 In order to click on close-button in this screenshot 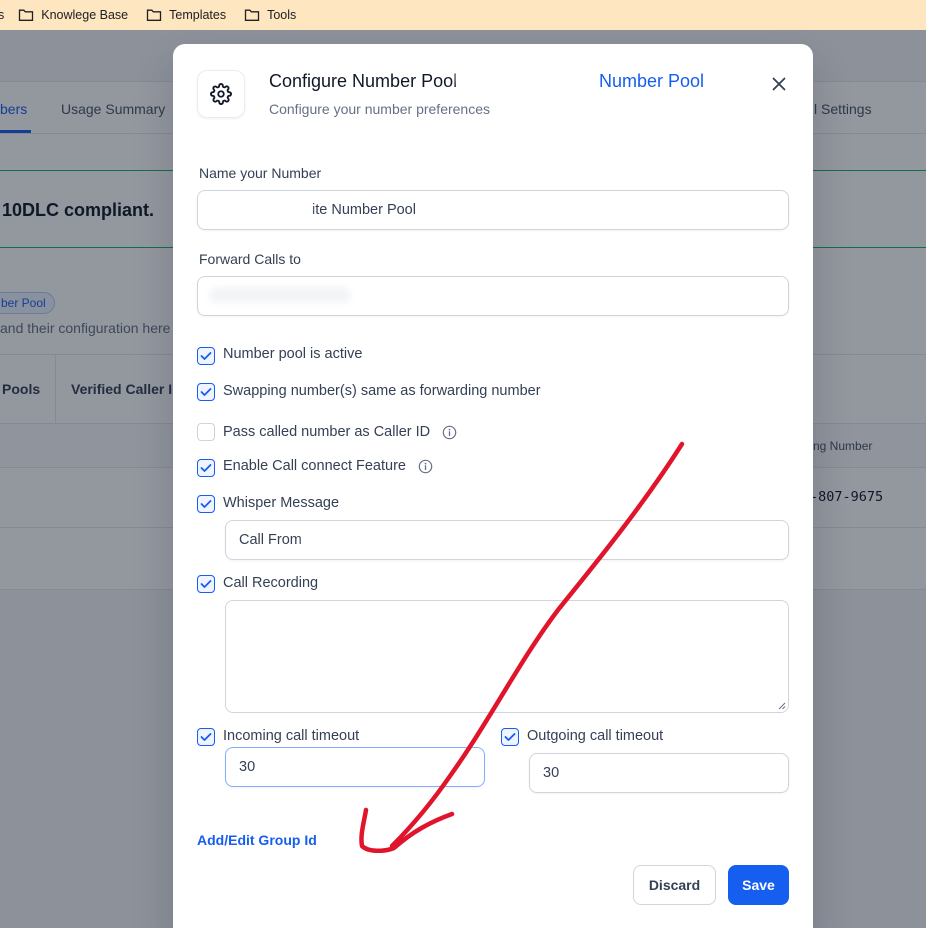, I will do `click(779, 84)`.